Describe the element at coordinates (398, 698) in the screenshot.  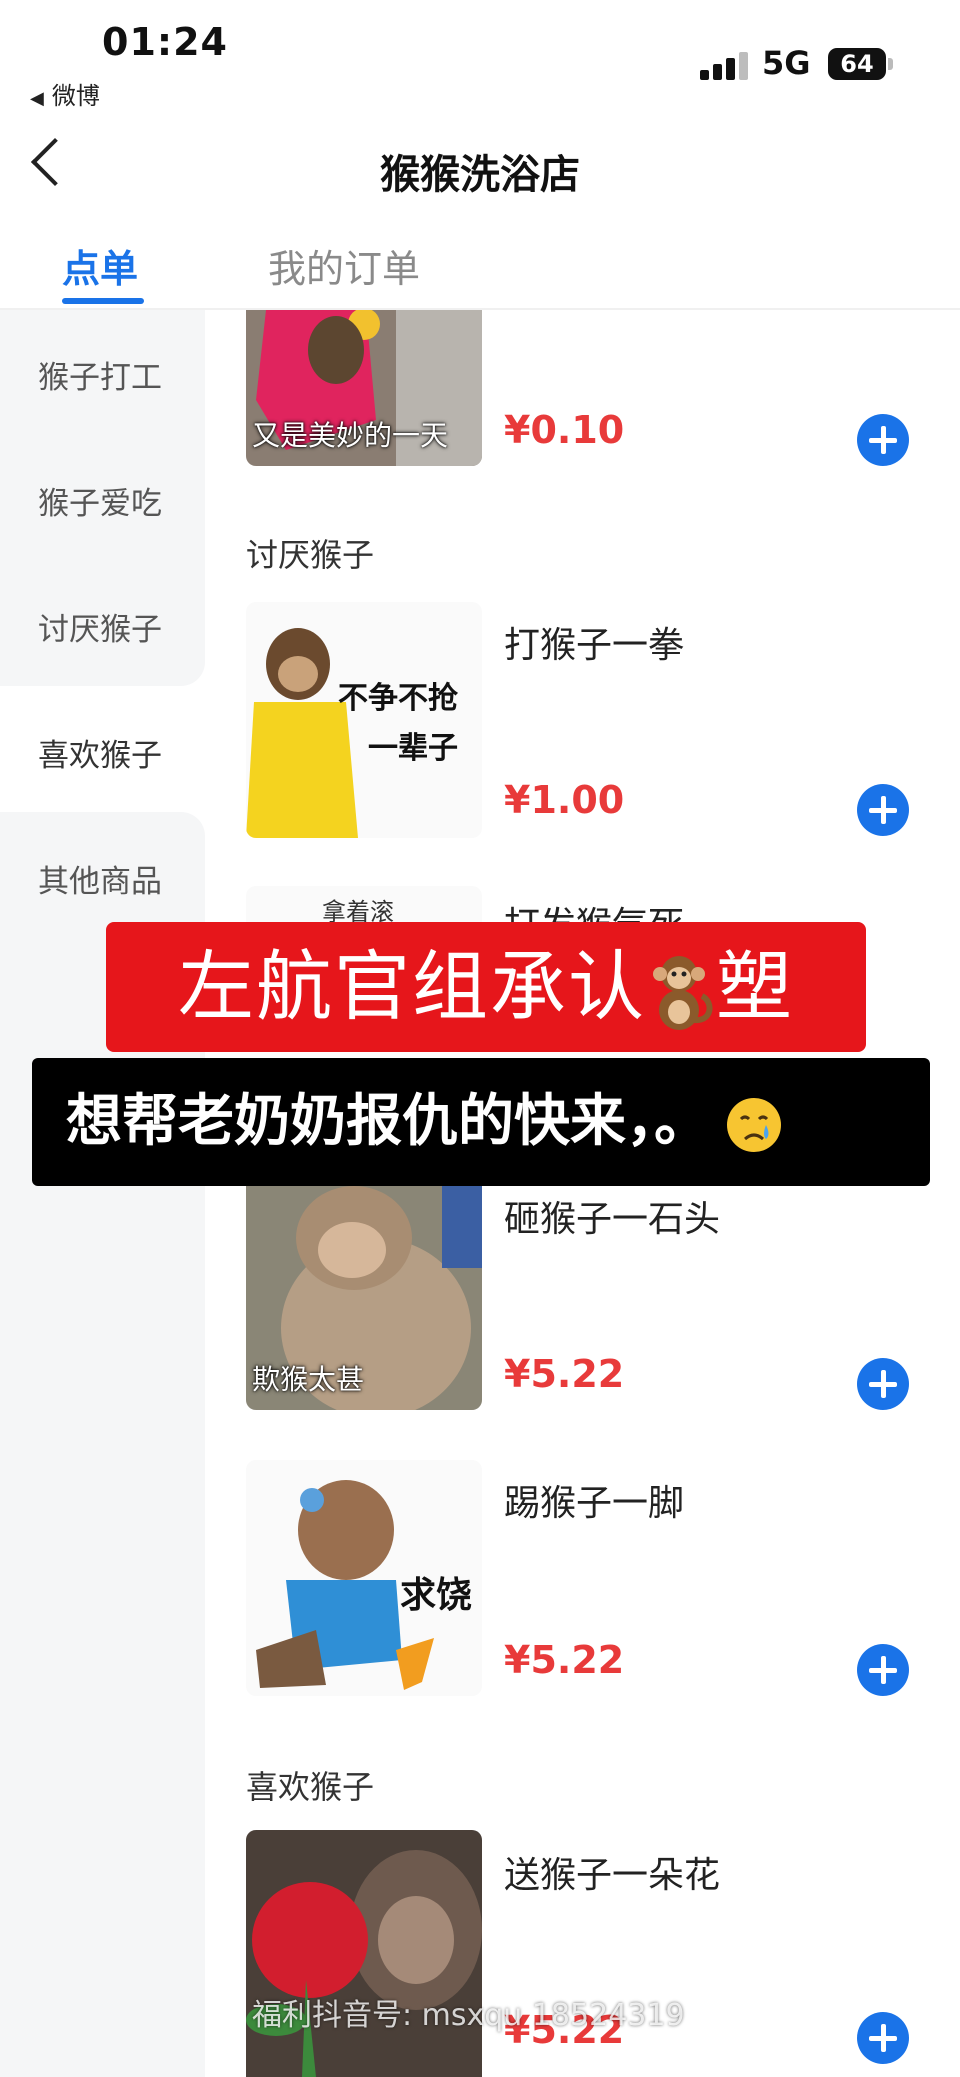
I see `caption-line-1: 不争不抢` at that location.